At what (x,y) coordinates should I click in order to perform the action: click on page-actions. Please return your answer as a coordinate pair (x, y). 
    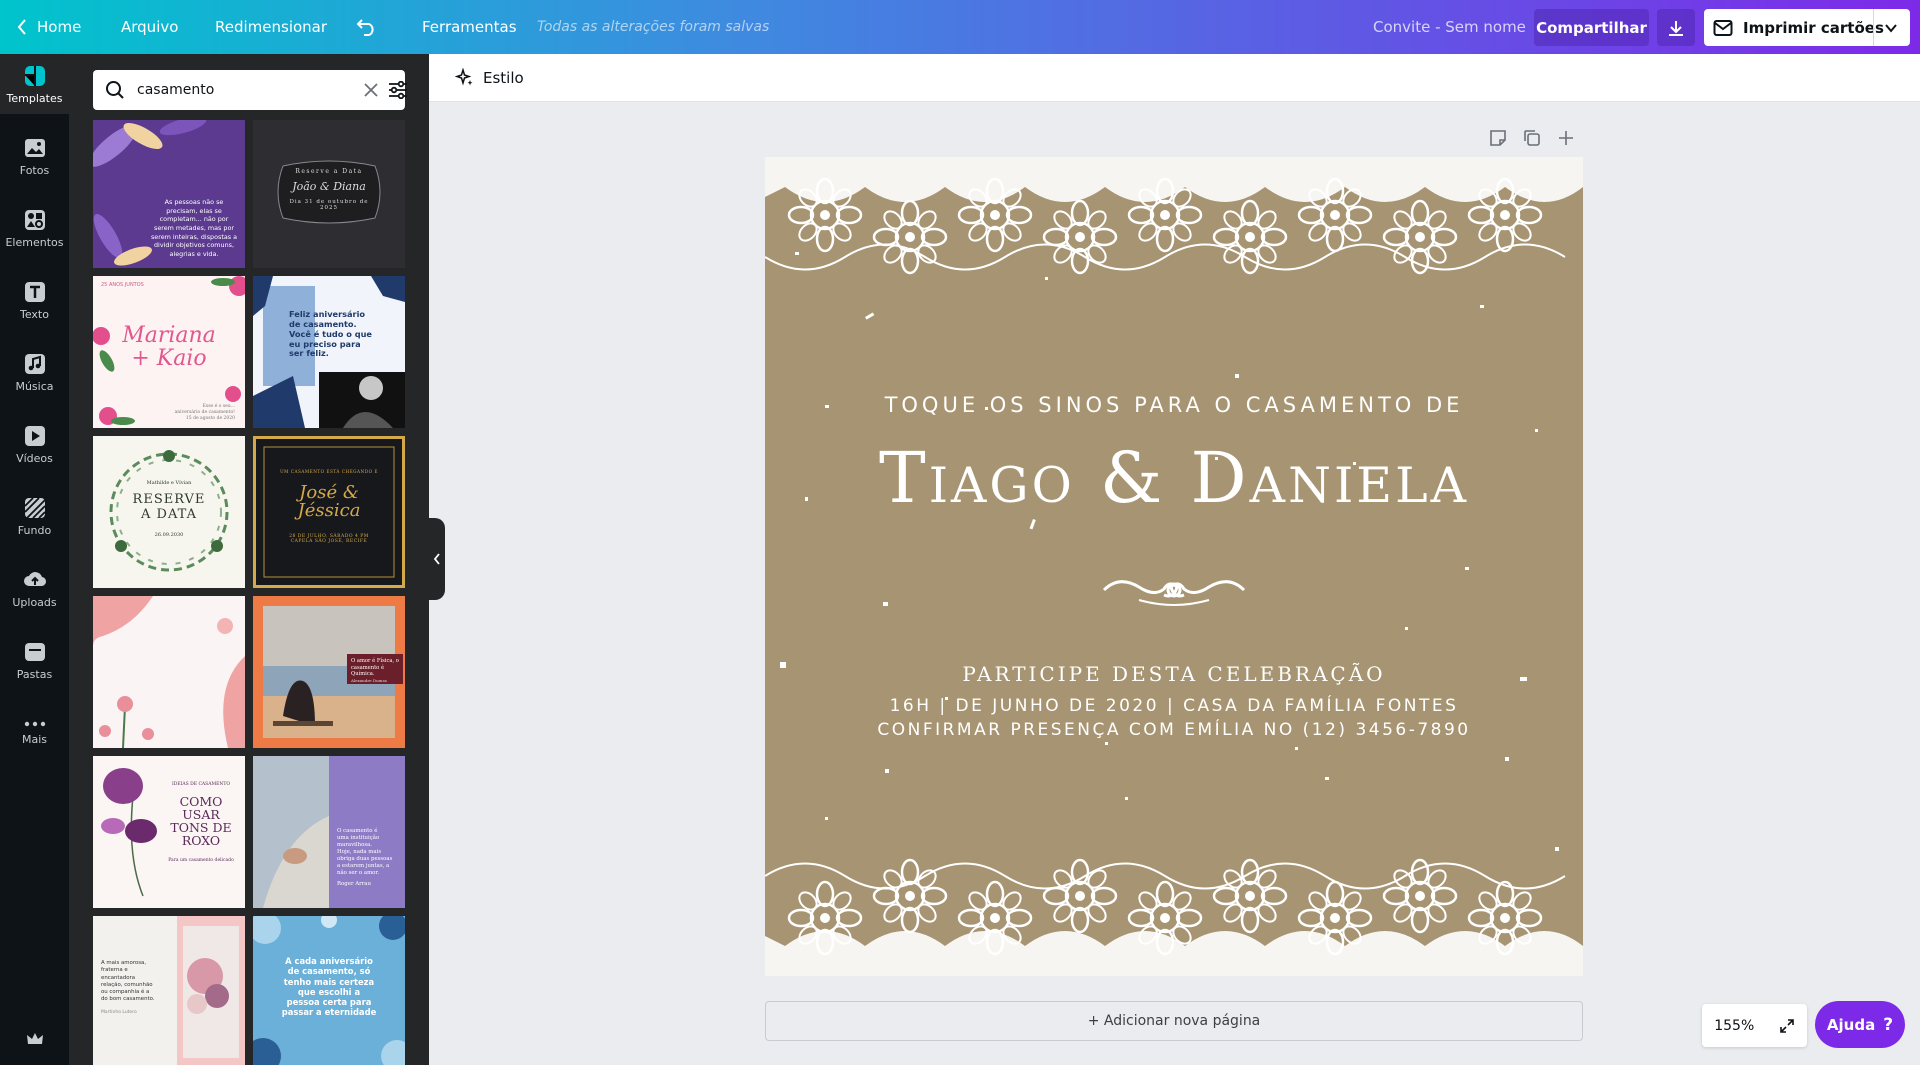
    Looking at the image, I should click on (1532, 138).